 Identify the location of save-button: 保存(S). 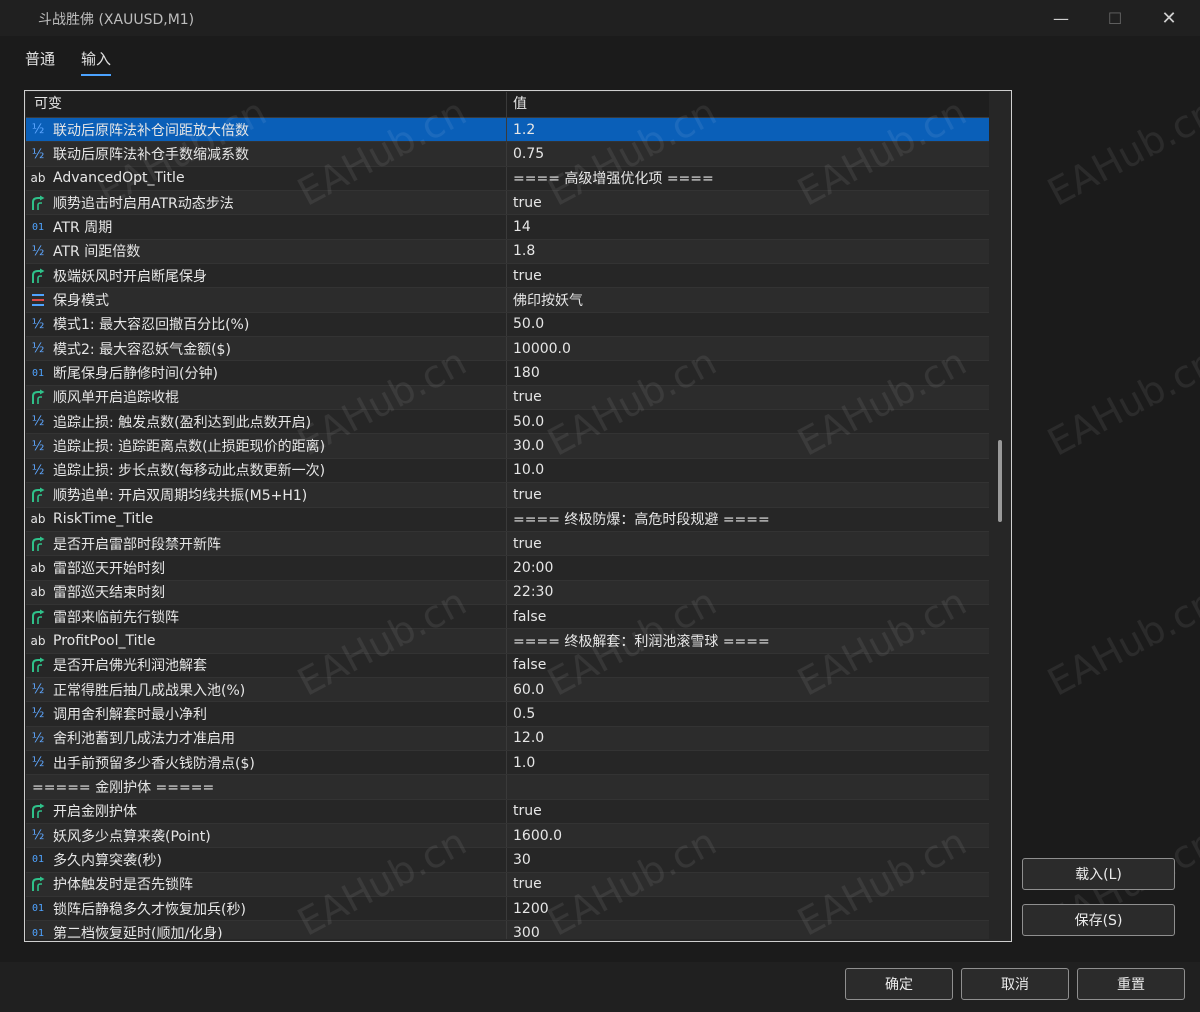
(1098, 920).